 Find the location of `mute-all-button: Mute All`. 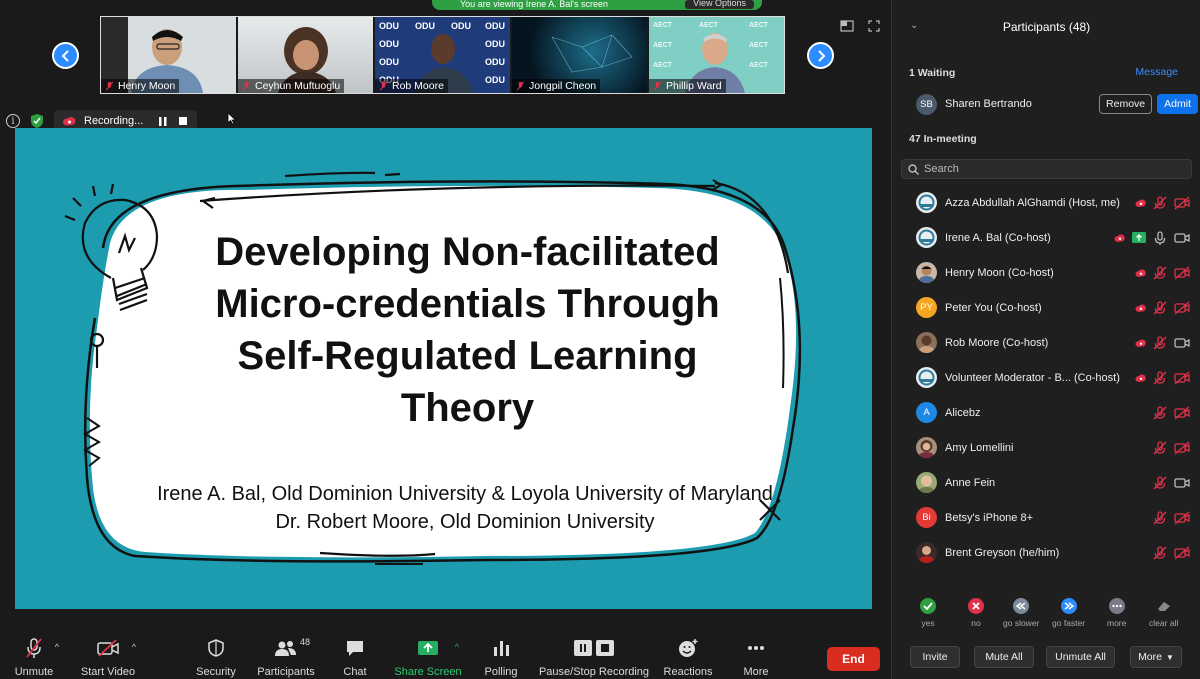

mute-all-button: Mute All is located at coordinates (1004, 657).